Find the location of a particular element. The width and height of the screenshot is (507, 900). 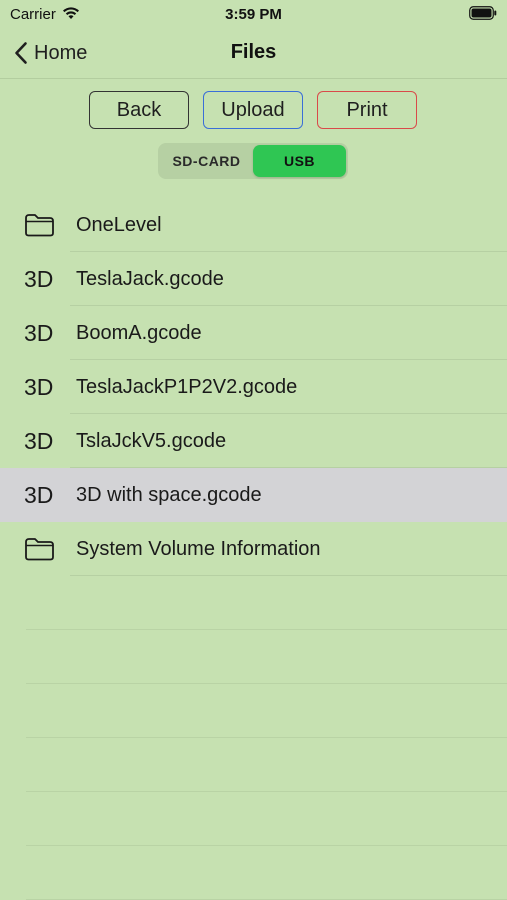

file-name: System Volume Information is located at coordinates (198, 549).